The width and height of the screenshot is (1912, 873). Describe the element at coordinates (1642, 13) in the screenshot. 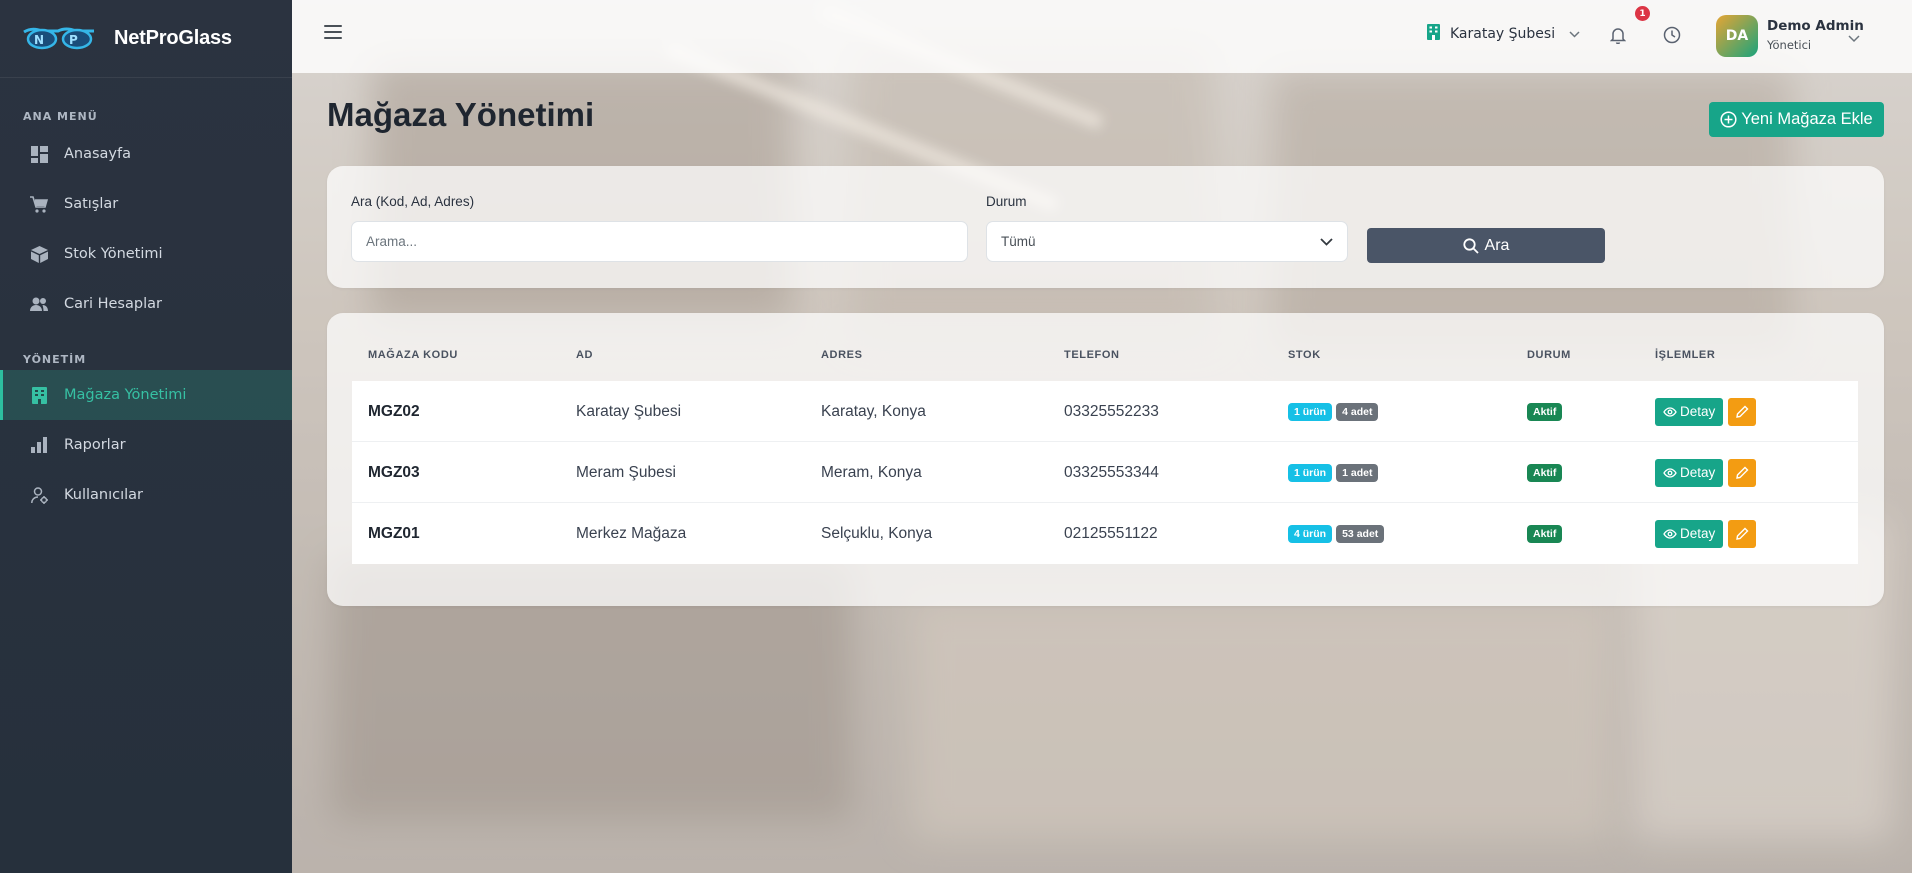

I see `notification-badge: 1` at that location.